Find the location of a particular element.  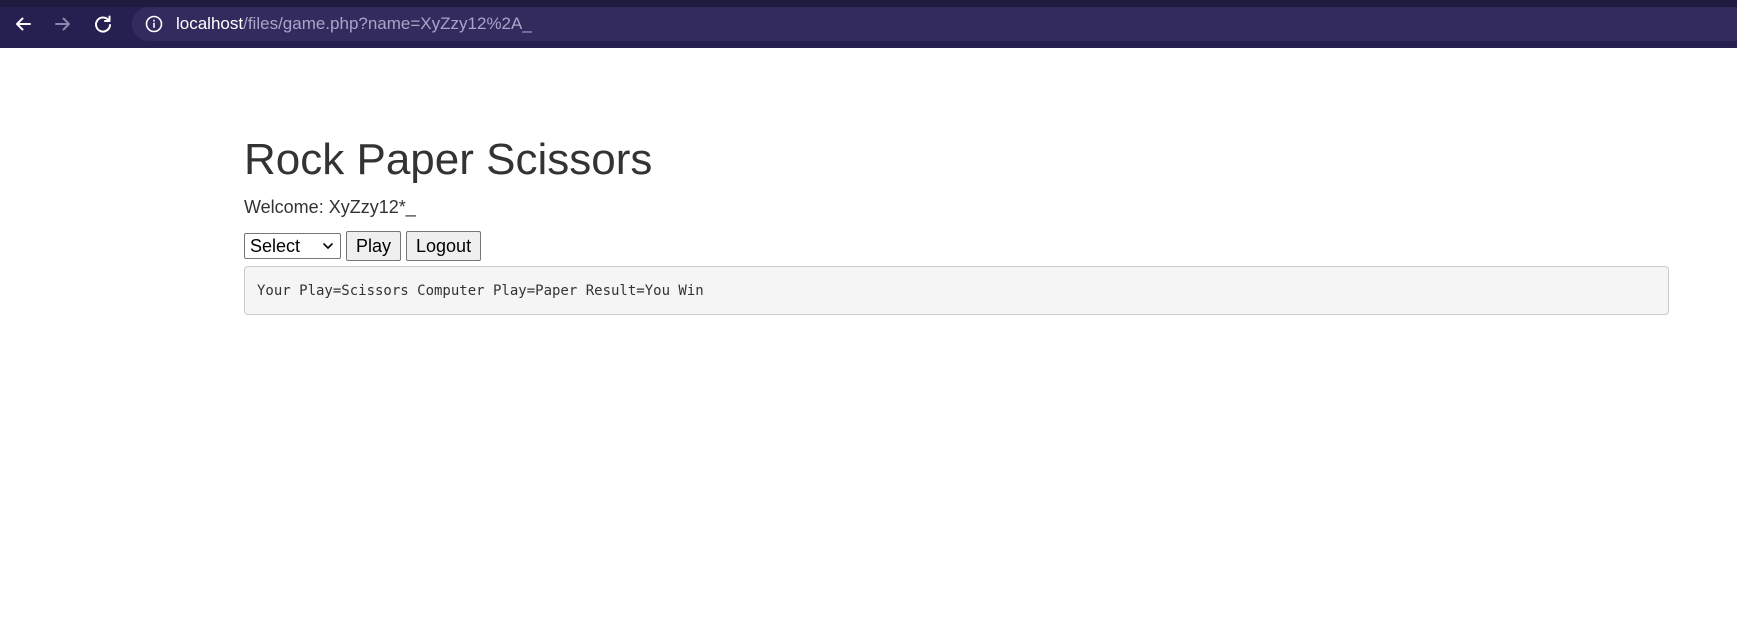

url-host: localhost is located at coordinates (210, 23).